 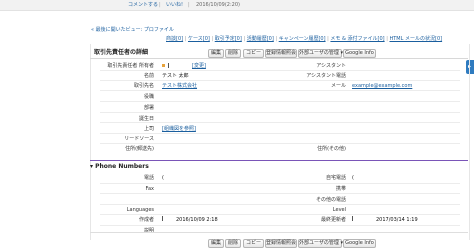 What do you see at coordinates (197, 220) in the screenshot?
I see `created-date-value: 2016/10/09 2:18` at bounding box center [197, 220].